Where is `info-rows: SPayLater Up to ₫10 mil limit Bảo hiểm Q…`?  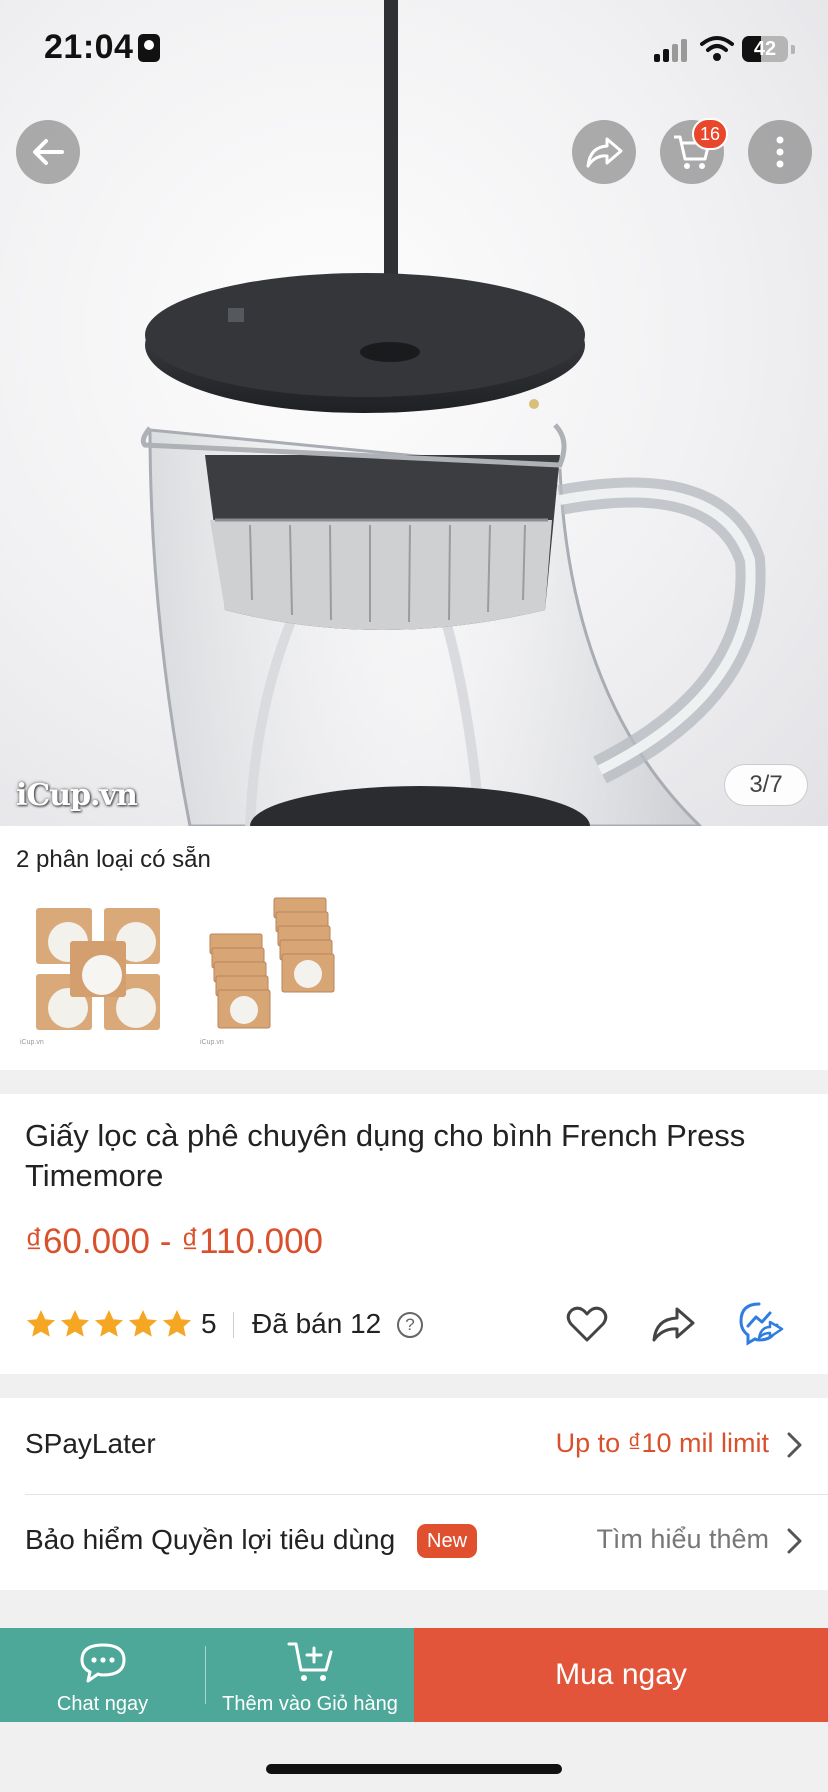
info-rows: SPayLater Up to ₫10 mil limit Bảo hiểm Q… is located at coordinates (414, 1494).